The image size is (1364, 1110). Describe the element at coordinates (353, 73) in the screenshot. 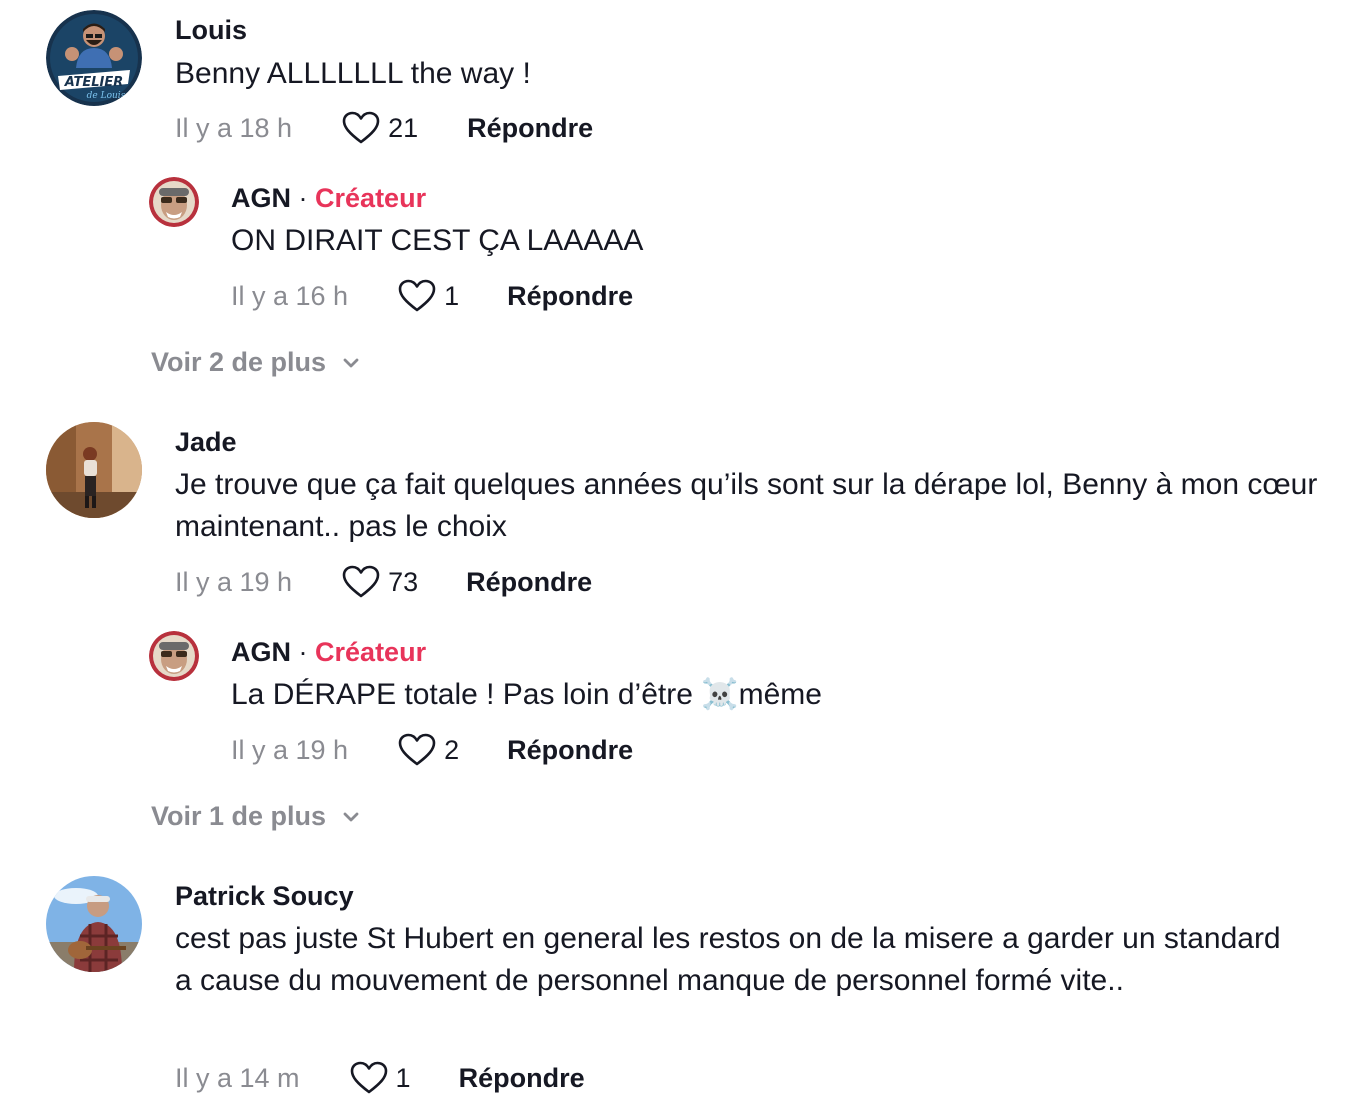

I see `comment-text: Benny ALLLLLLL the way !` at that location.